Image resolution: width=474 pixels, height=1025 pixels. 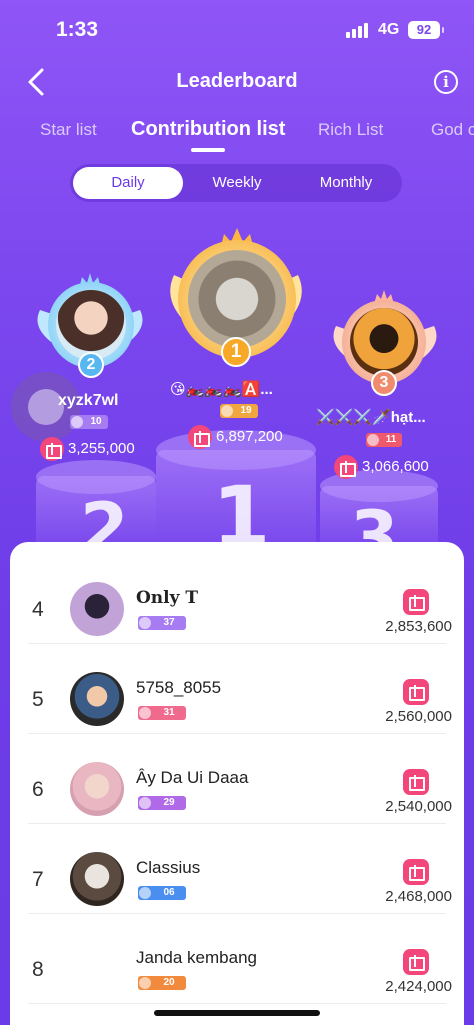 I want to click on period-monthly: Monthly, so click(x=346, y=183).